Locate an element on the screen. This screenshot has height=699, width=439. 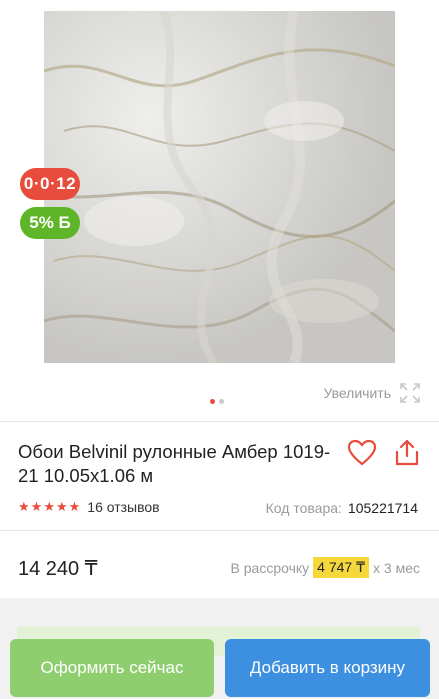
zoom-button: Увеличить is located at coordinates (372, 393).